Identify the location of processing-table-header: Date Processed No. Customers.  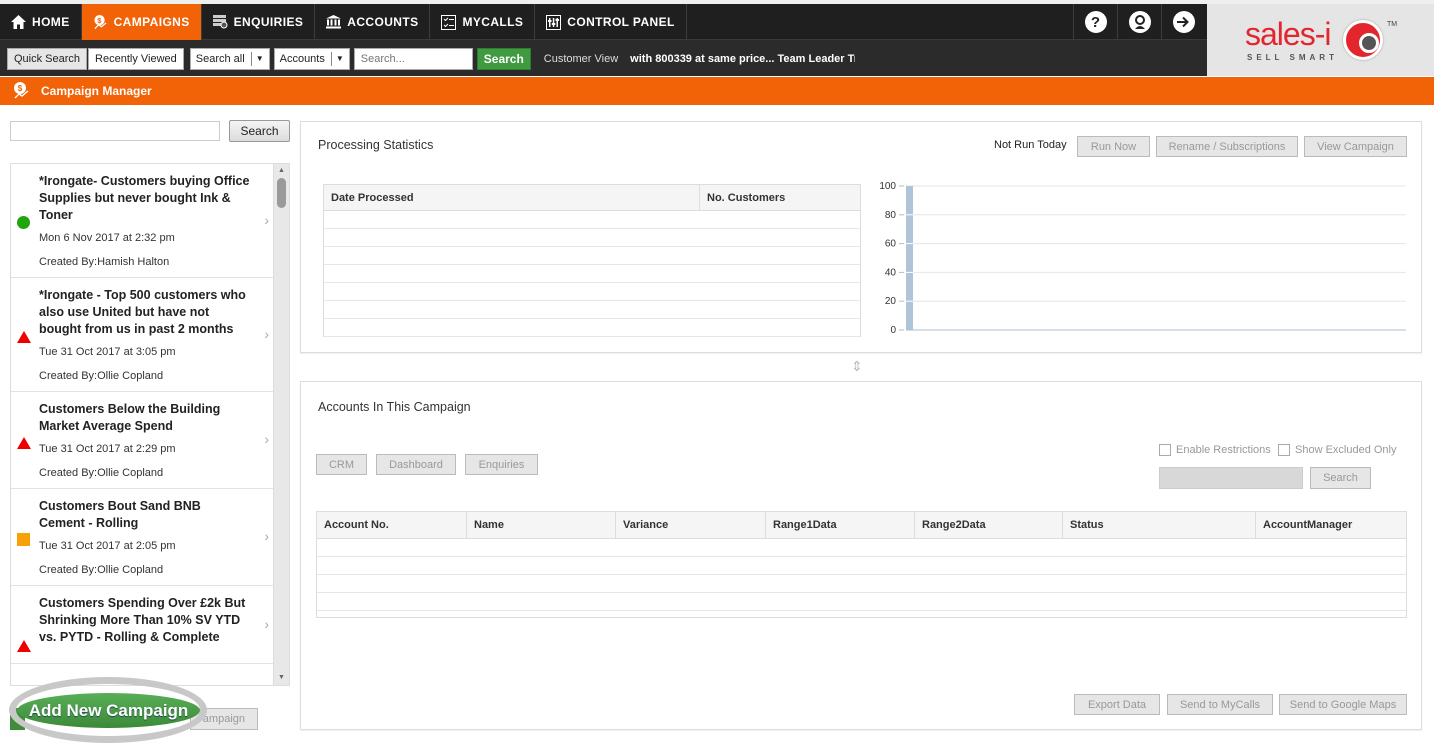
(592, 198).